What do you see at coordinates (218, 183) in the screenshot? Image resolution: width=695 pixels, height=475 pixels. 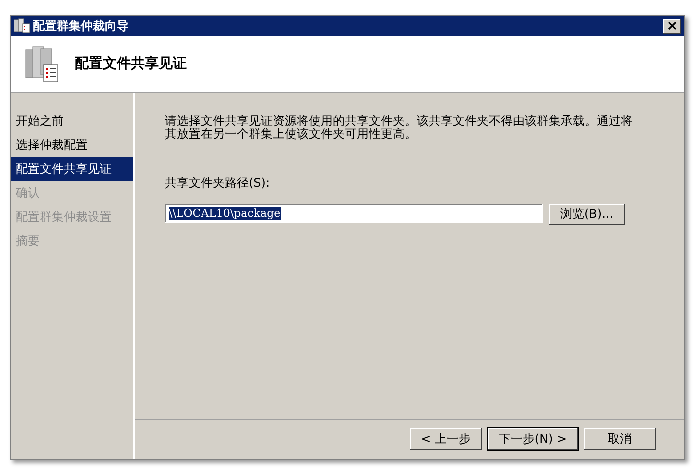 I see `path-label: 共享文件夹路径(S):` at bounding box center [218, 183].